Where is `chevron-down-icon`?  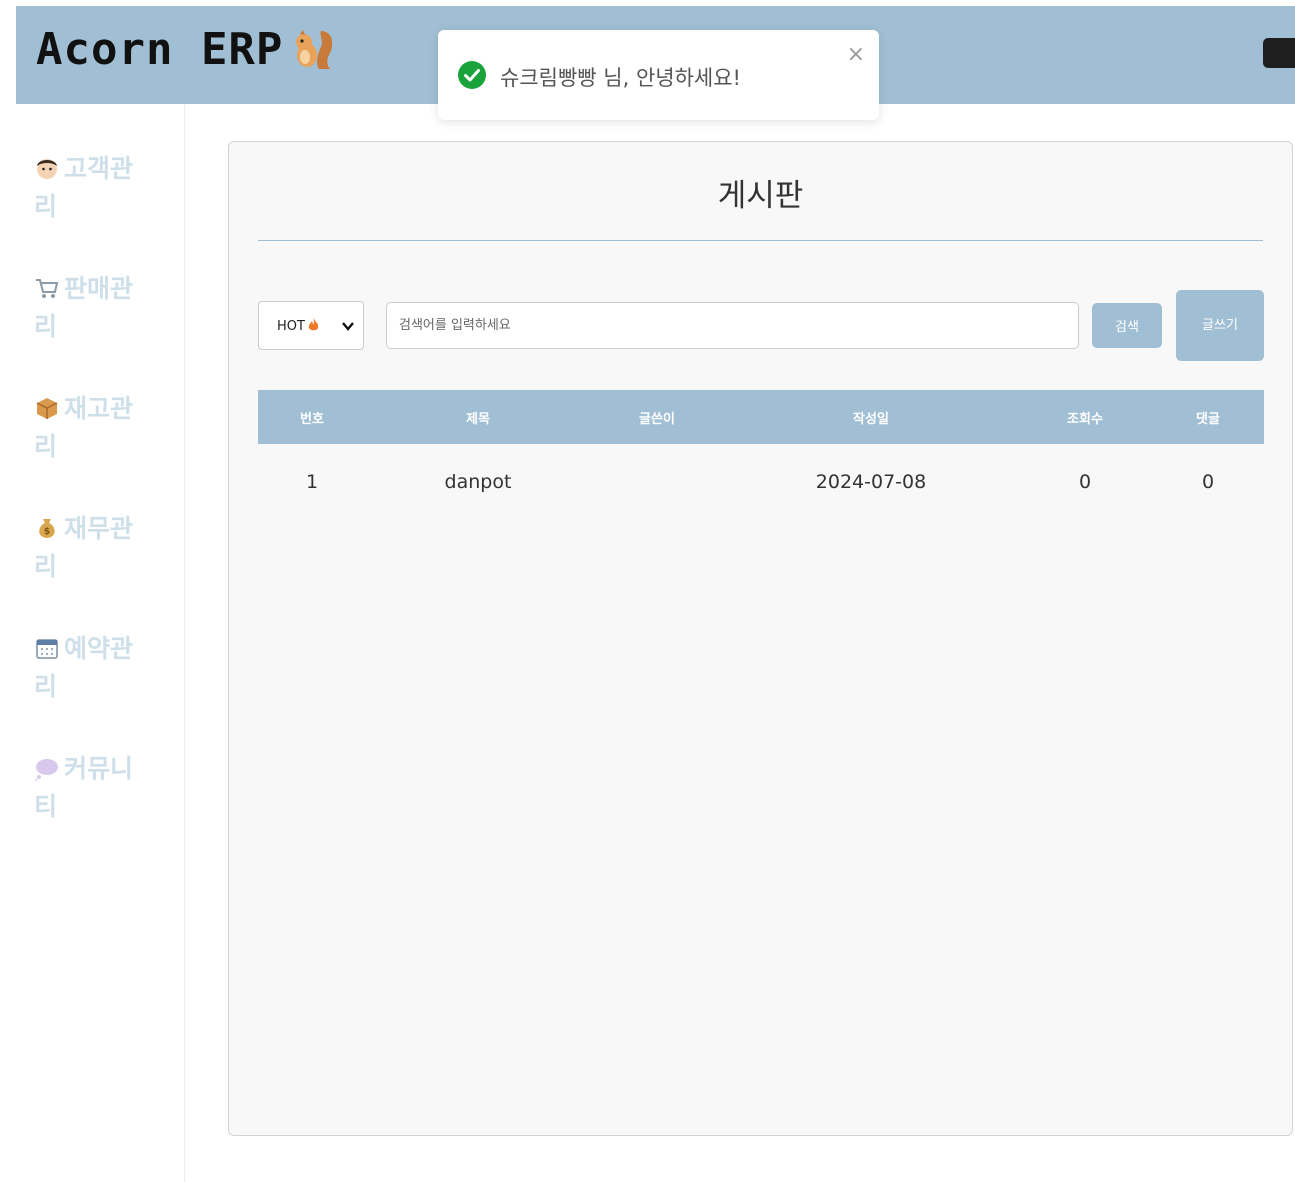
chevron-down-icon is located at coordinates (348, 326).